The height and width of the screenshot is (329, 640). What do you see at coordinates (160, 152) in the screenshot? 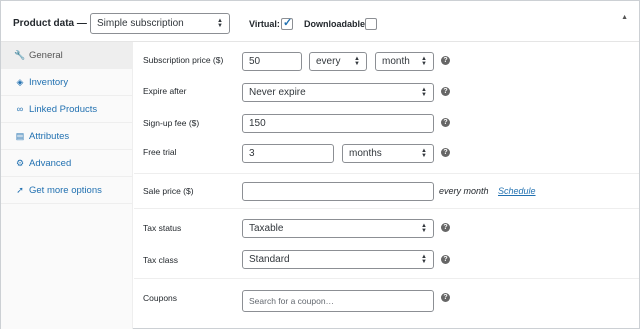
I see `free-trial-label: Free trial` at bounding box center [160, 152].